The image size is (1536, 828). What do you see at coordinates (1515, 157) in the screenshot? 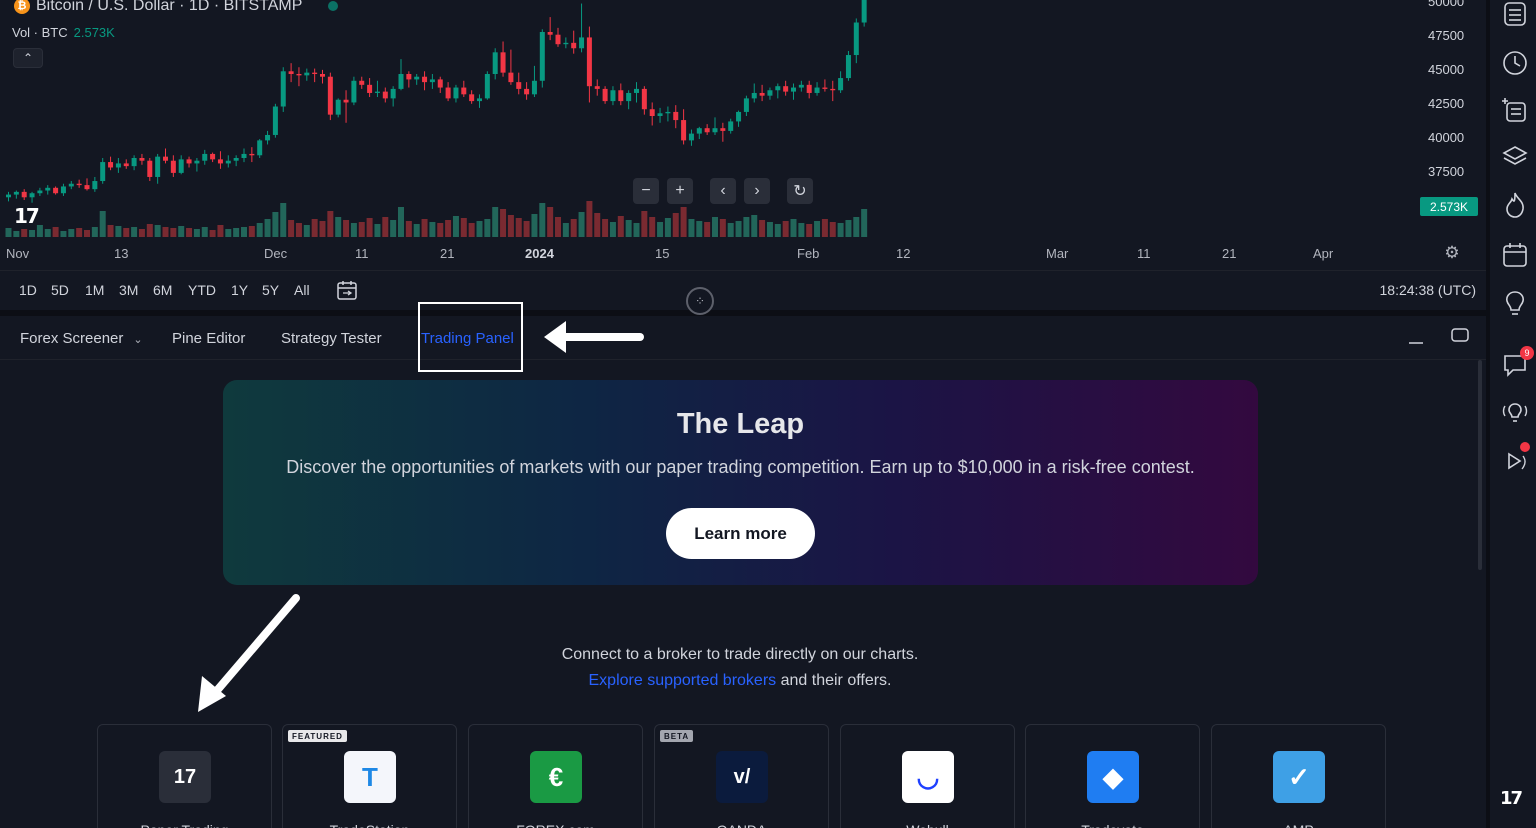
I see `layers-icon` at bounding box center [1515, 157].